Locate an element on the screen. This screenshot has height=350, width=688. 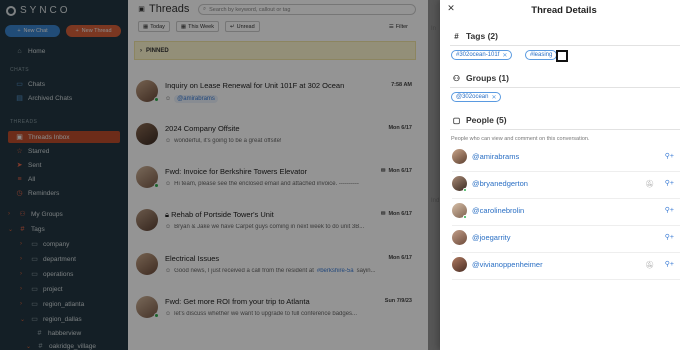
group-chip-label: @302ocean is located at coordinates (472, 97).